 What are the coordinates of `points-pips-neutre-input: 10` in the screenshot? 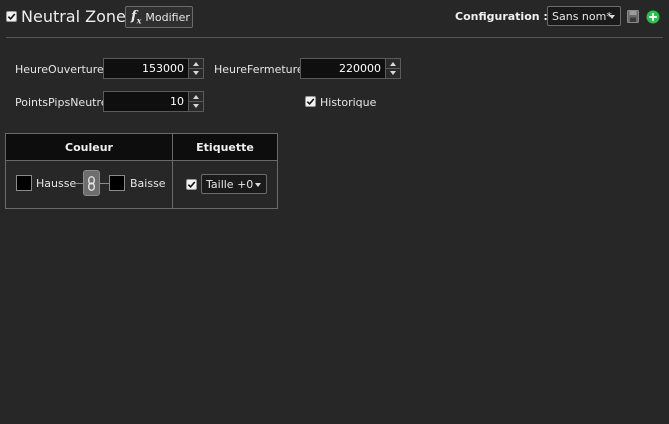 It's located at (153, 101).